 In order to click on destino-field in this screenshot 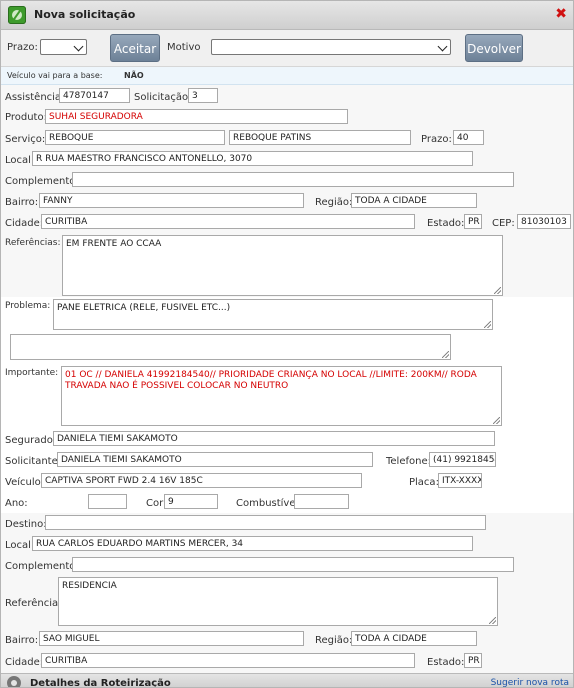, I will do `click(265, 522)`.